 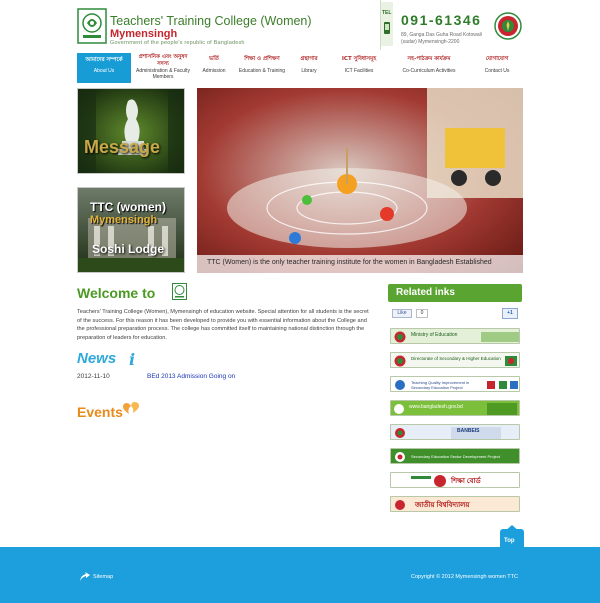 I want to click on nav-item-ict-facilities: ICT সুবিধাসমূহ ICT Facilities, so click(x=359, y=68).